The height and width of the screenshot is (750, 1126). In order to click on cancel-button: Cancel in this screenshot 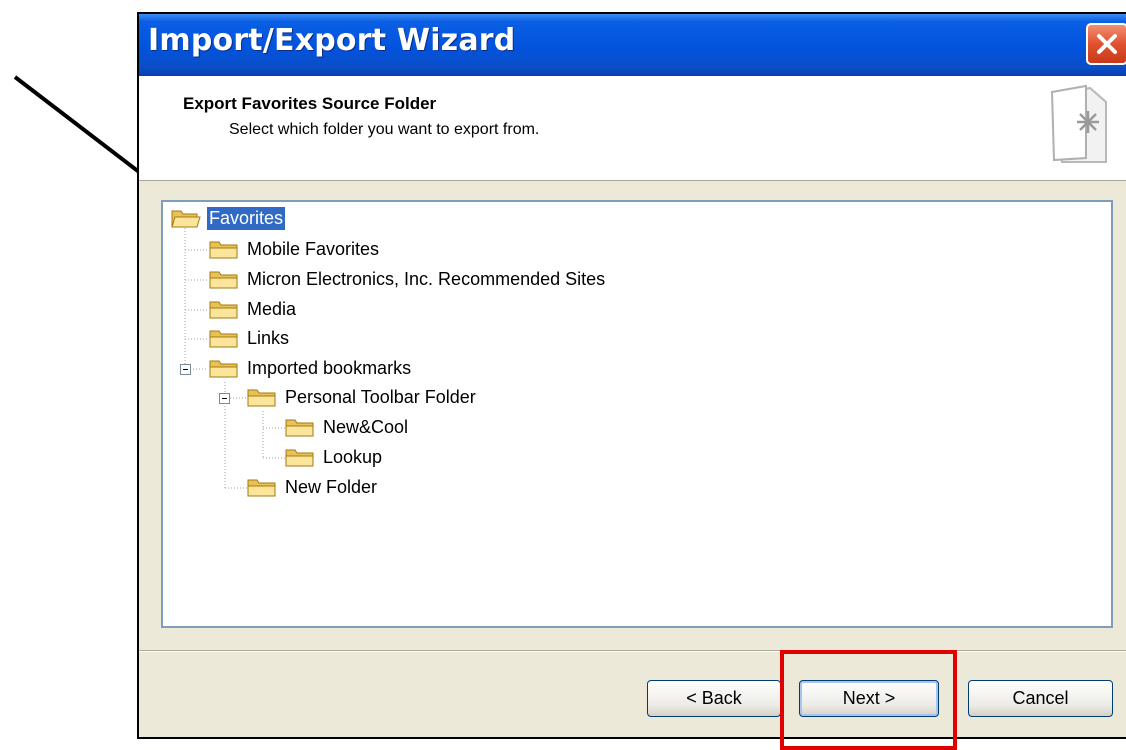, I will do `click(1040, 698)`.